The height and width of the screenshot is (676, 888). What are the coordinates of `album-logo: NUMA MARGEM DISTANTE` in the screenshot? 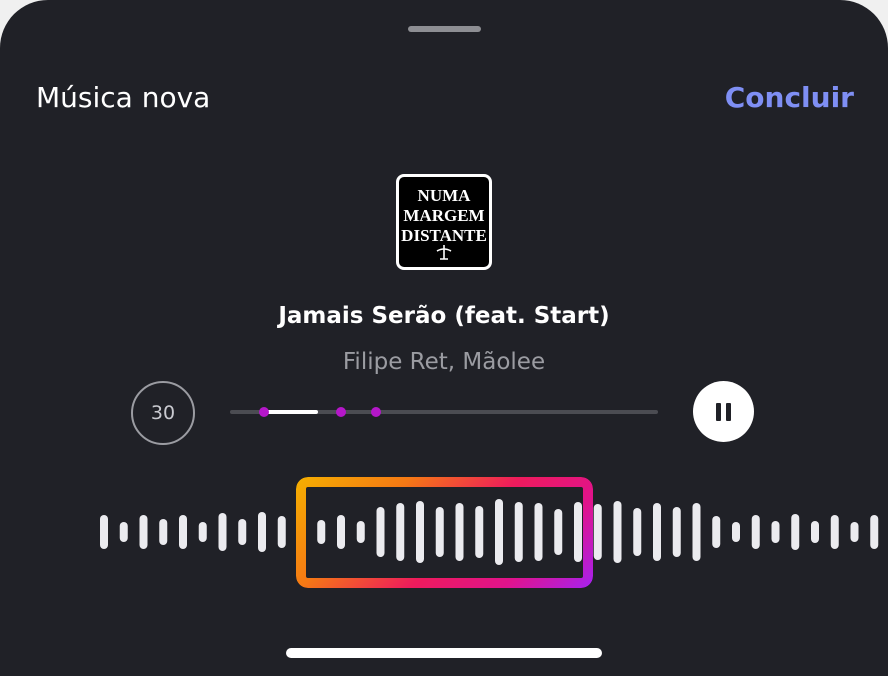 It's located at (444, 223).